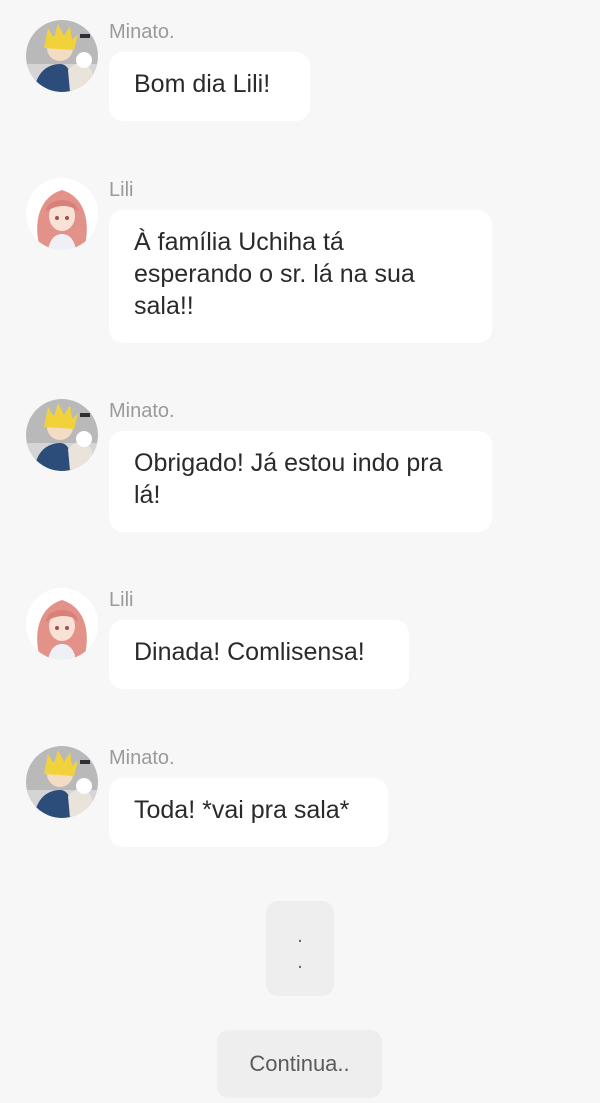 The image size is (600, 1103). I want to click on message-bubble: Obrigado! Já estou indo pra lá!, so click(300, 481).